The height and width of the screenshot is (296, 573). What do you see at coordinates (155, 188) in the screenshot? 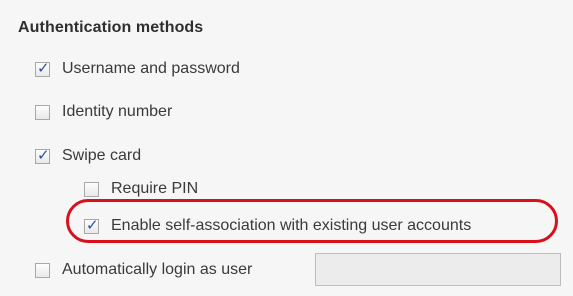
I see `require-pin-label: Require PIN` at bounding box center [155, 188].